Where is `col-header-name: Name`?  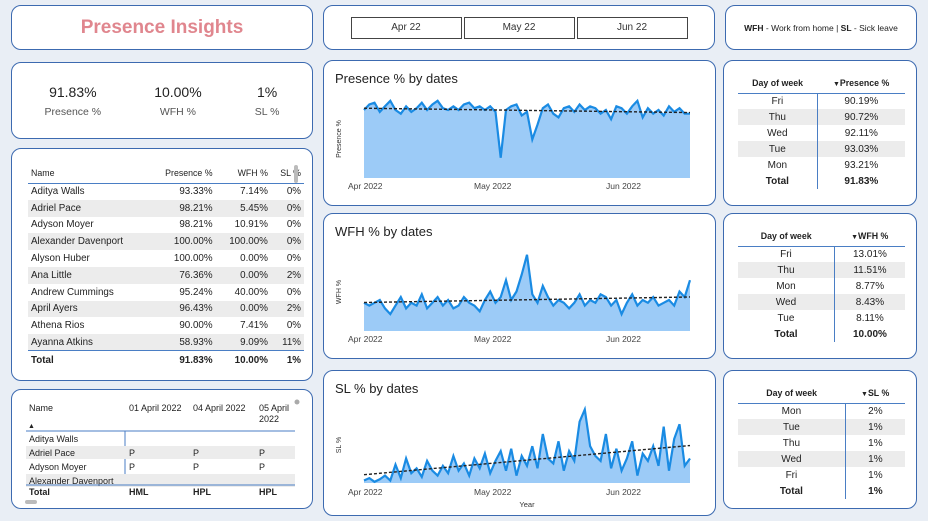
col-header-name: Name is located at coordinates (89, 173).